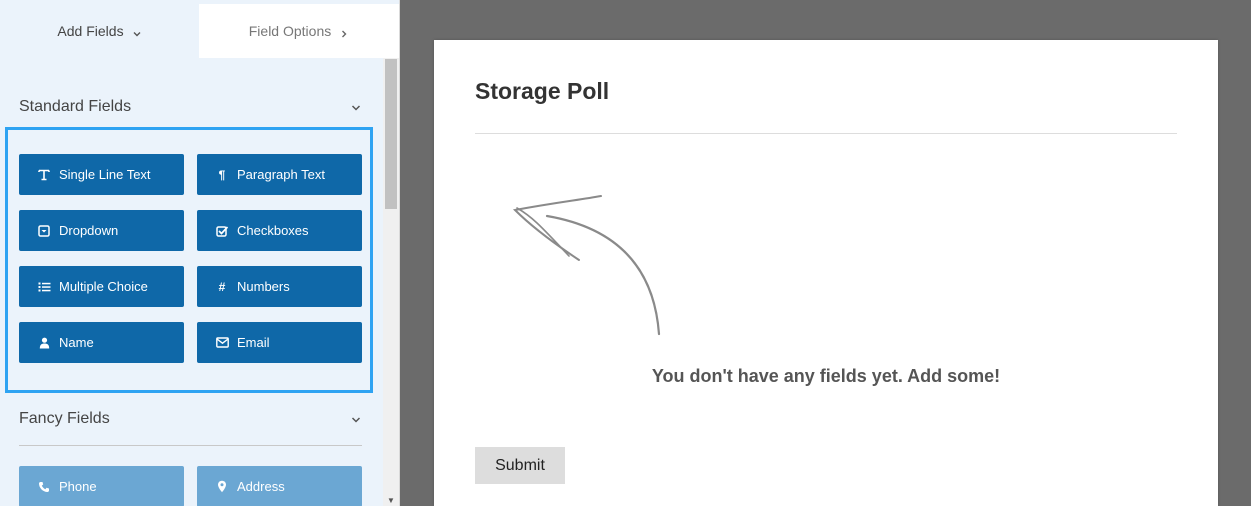 The image size is (1251, 506). I want to click on standard-fields-header: Standard Fields, so click(190, 107).